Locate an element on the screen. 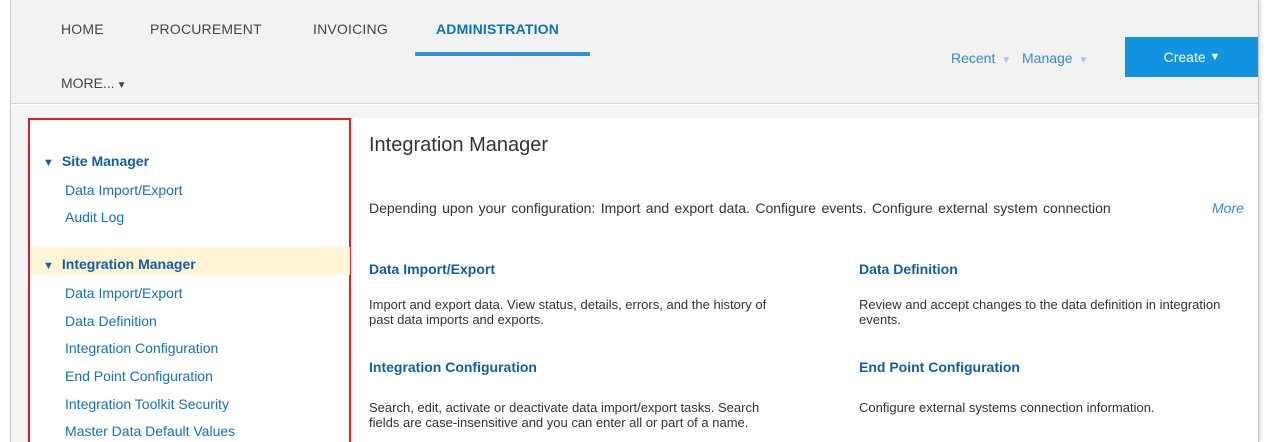 Image resolution: width=1272 pixels, height=442 pixels. more-link: More is located at coordinates (1228, 208).